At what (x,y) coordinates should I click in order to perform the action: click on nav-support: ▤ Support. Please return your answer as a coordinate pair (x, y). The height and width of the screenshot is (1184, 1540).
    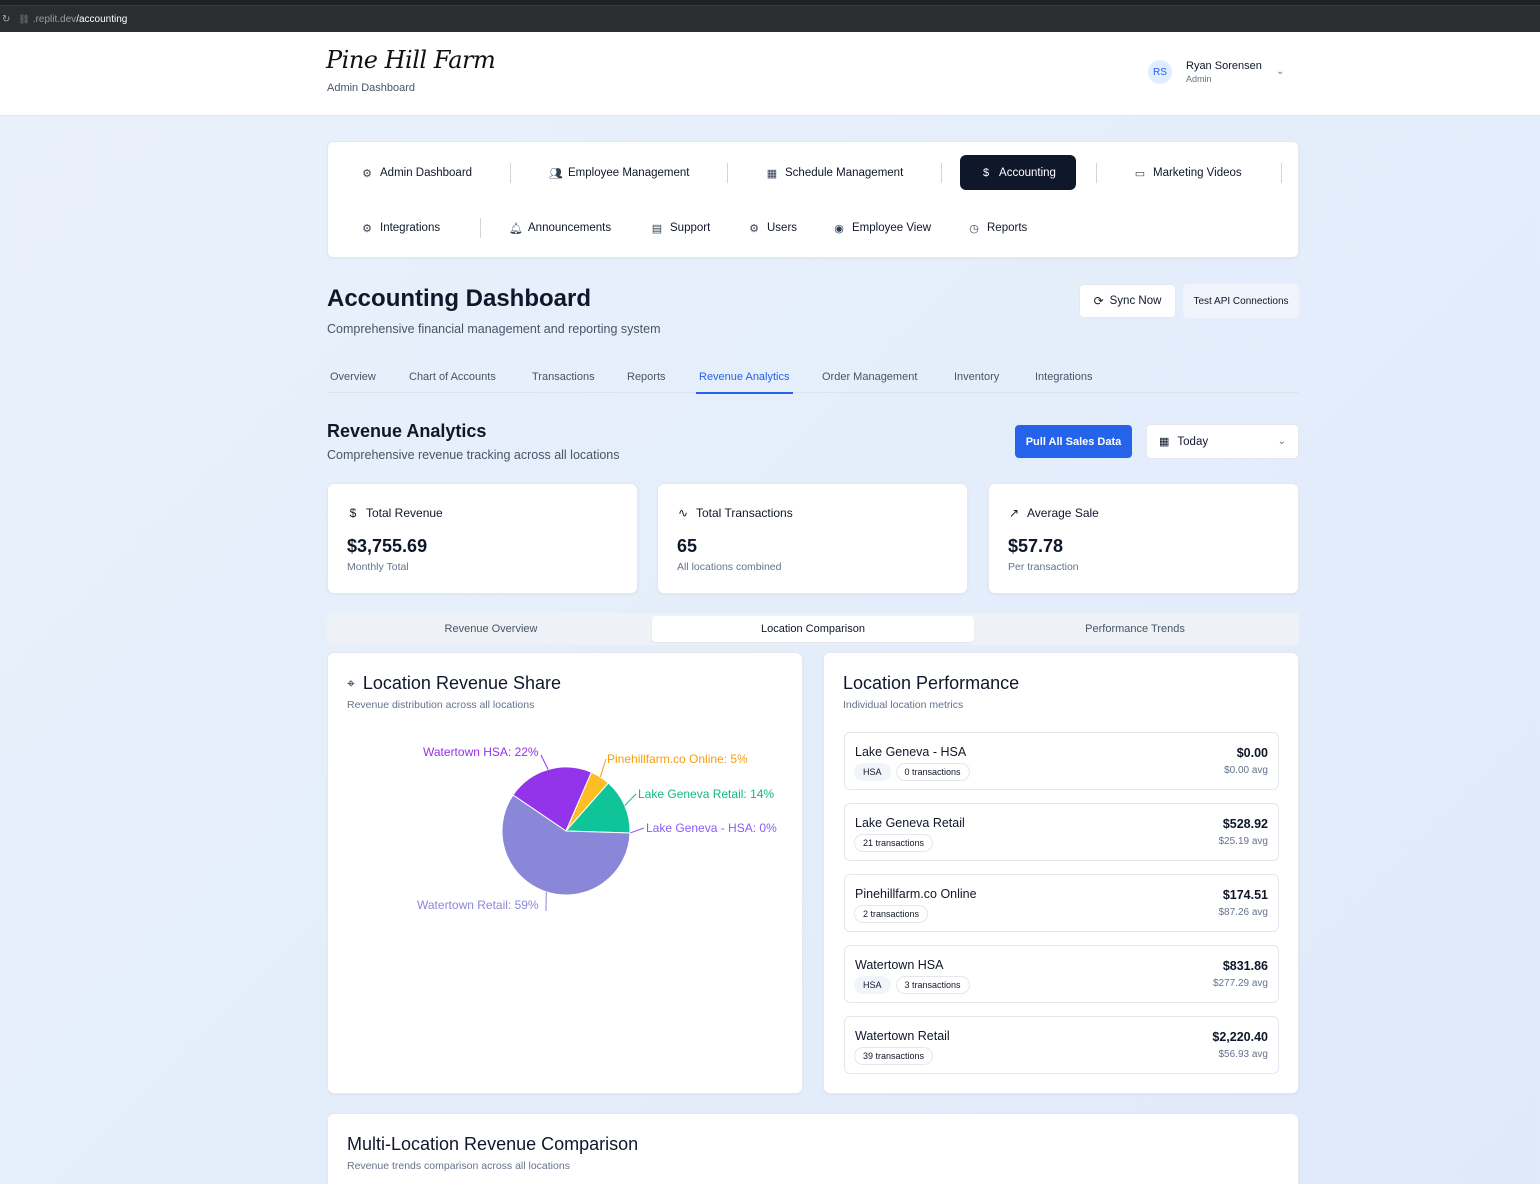
    Looking at the image, I should click on (680, 228).